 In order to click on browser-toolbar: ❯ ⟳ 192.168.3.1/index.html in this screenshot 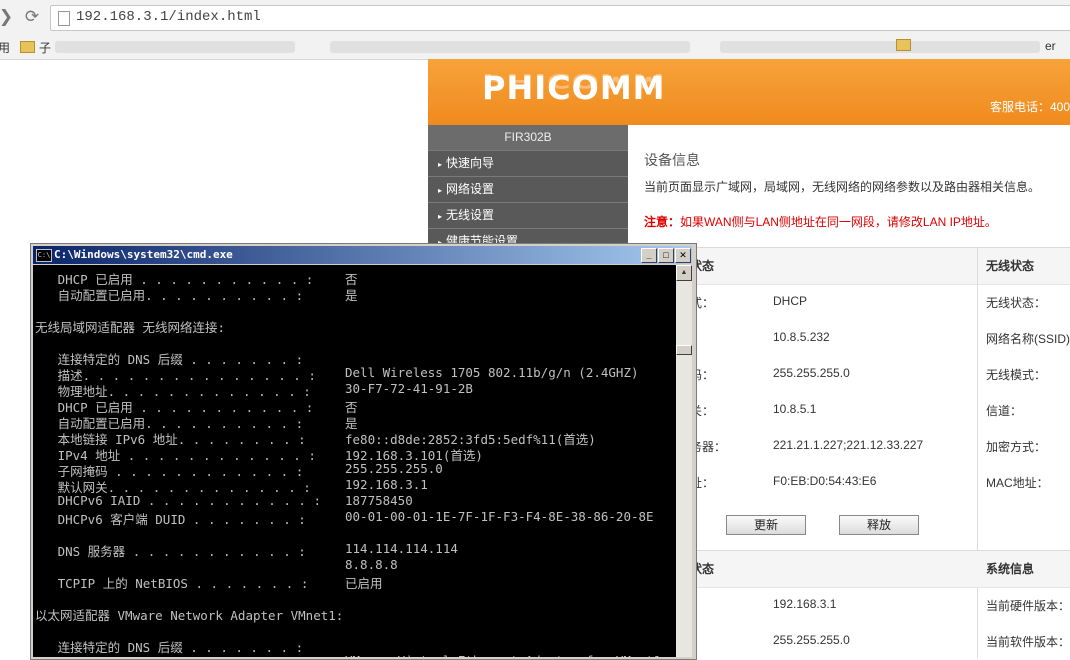, I will do `click(535, 17)`.